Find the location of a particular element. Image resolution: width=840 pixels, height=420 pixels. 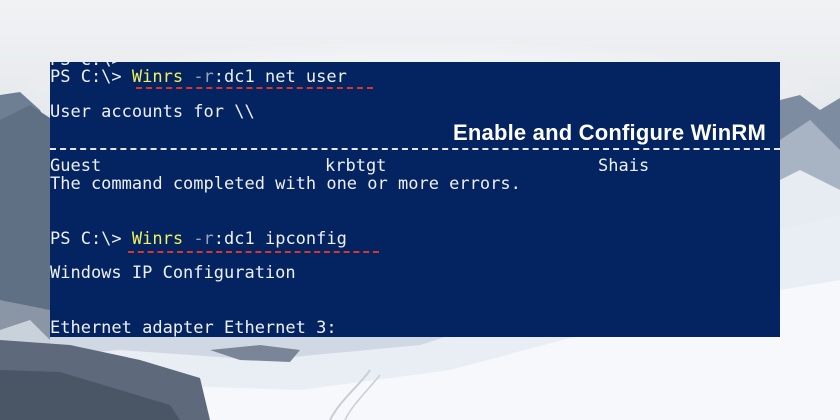

account-shais: Shais is located at coordinates (624, 166).